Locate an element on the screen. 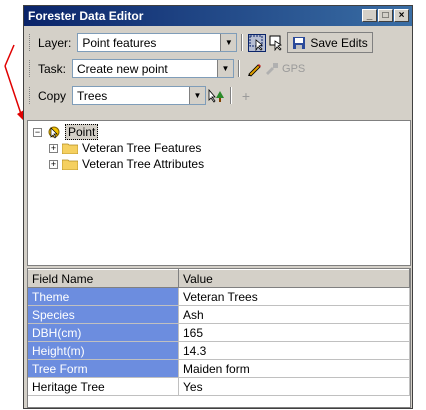  tree-node-veteran-tree-features: + Veteran Tree Features is located at coordinates (125, 148).